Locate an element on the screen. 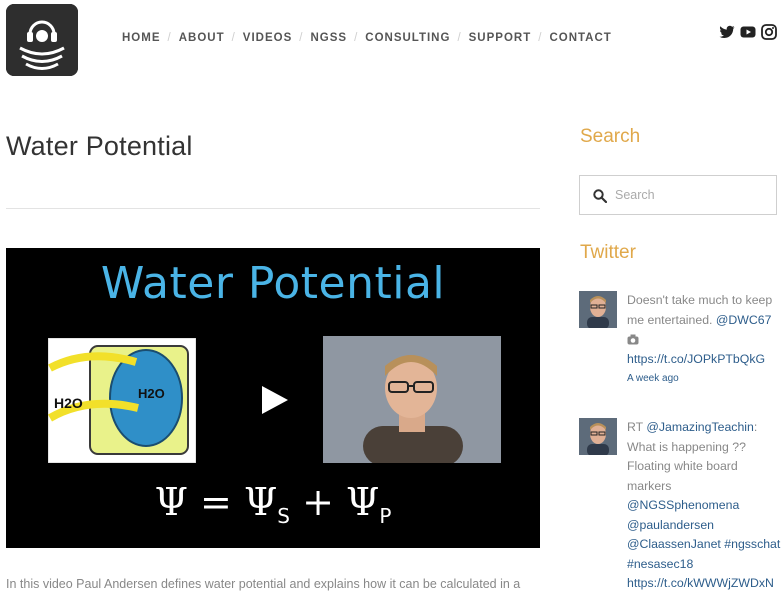 The height and width of the screenshot is (600, 783). nav-support: SUPPORT is located at coordinates (500, 38).